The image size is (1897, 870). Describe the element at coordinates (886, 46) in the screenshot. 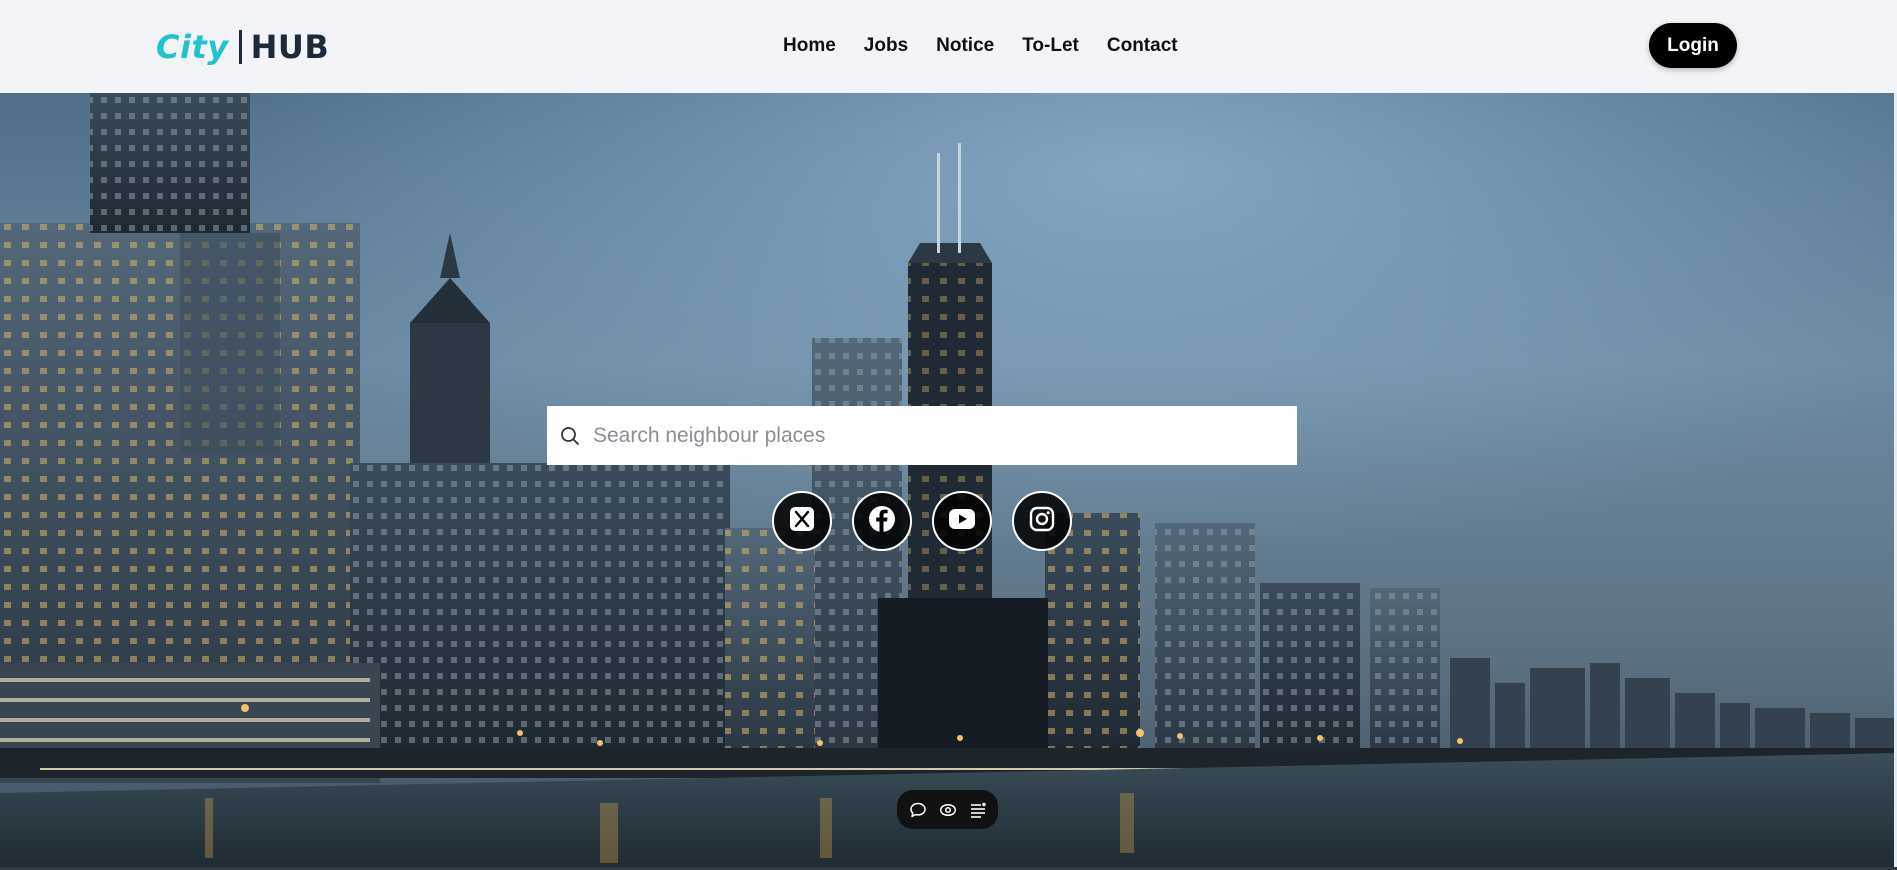

I see `nav-jobs: Jobs` at that location.